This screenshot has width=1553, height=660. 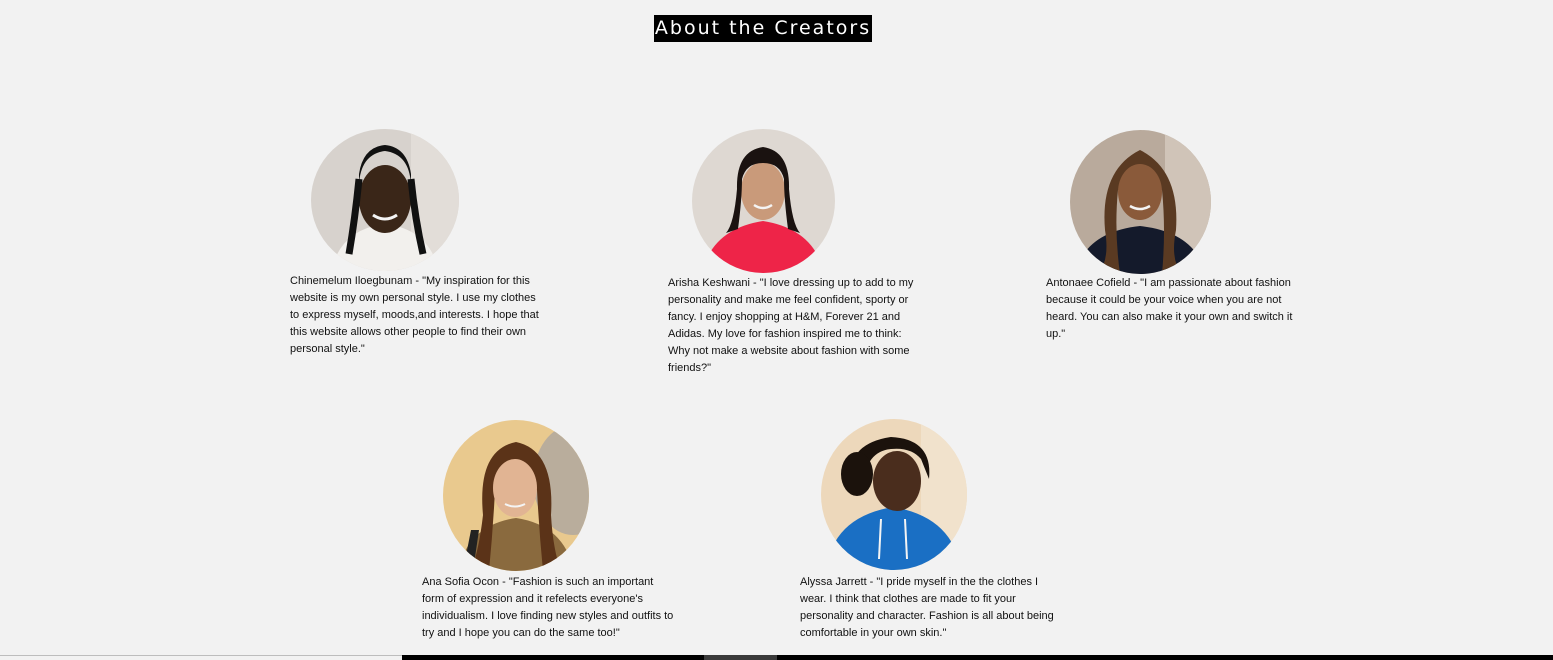 What do you see at coordinates (763, 28) in the screenshot?
I see `page-title: About the Creators` at bounding box center [763, 28].